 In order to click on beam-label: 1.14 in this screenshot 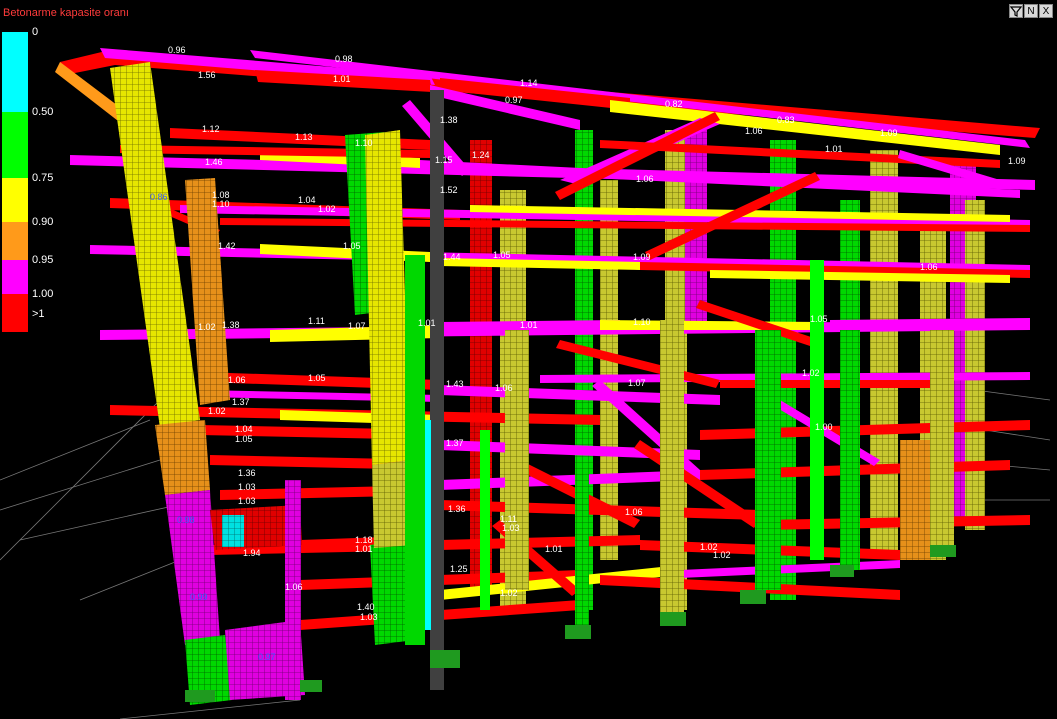, I will do `click(529, 83)`.